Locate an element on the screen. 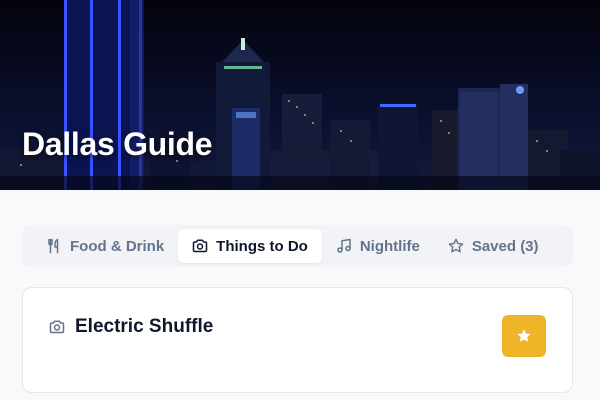 Image resolution: width=600 pixels, height=400 pixels. place-header: Electric Shuffle is located at coordinates (131, 327).